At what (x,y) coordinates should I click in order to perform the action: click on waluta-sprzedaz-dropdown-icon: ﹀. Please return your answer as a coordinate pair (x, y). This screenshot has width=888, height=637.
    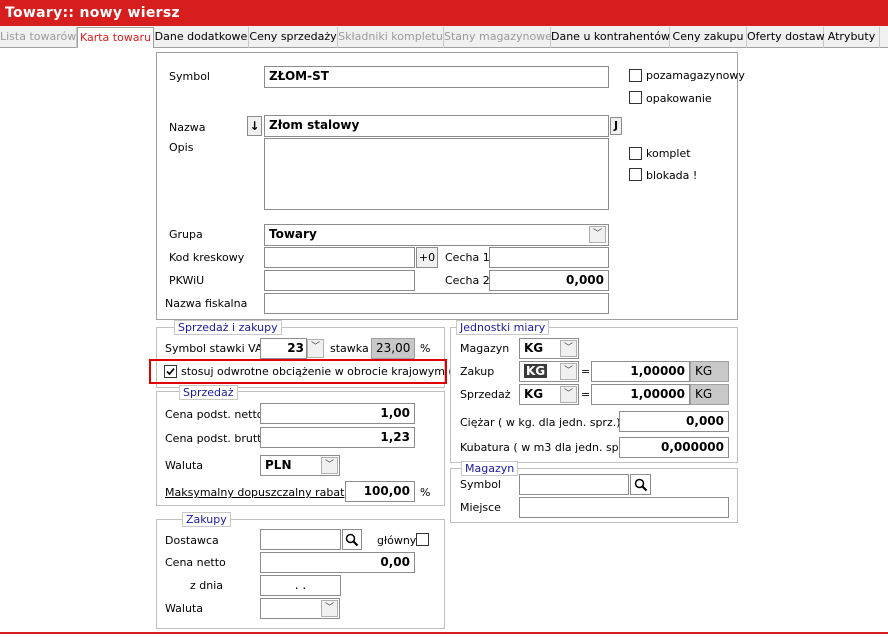
    Looking at the image, I should click on (329, 465).